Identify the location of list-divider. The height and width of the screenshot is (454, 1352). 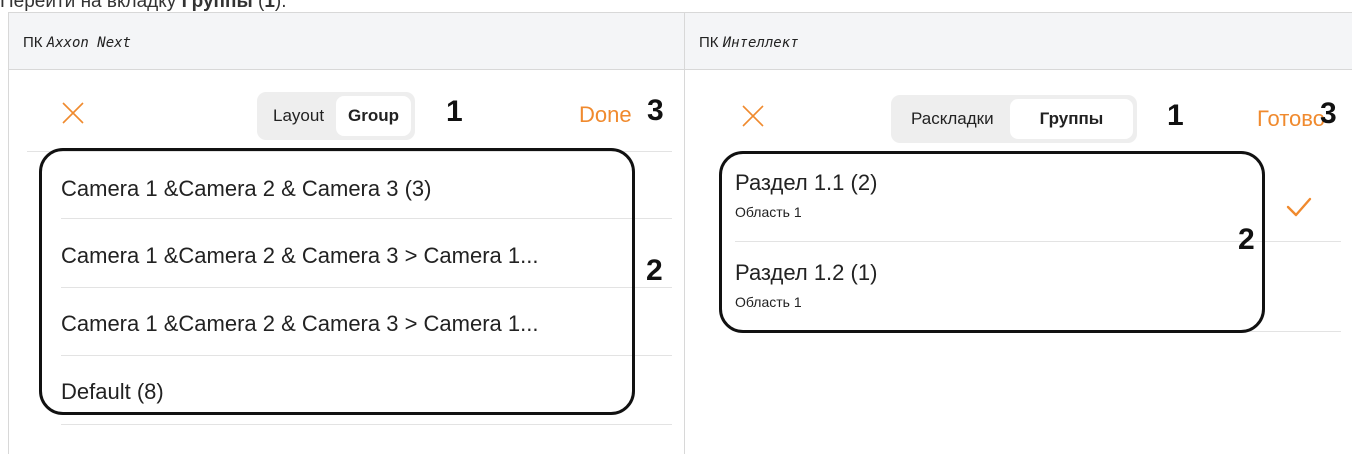
(366, 424).